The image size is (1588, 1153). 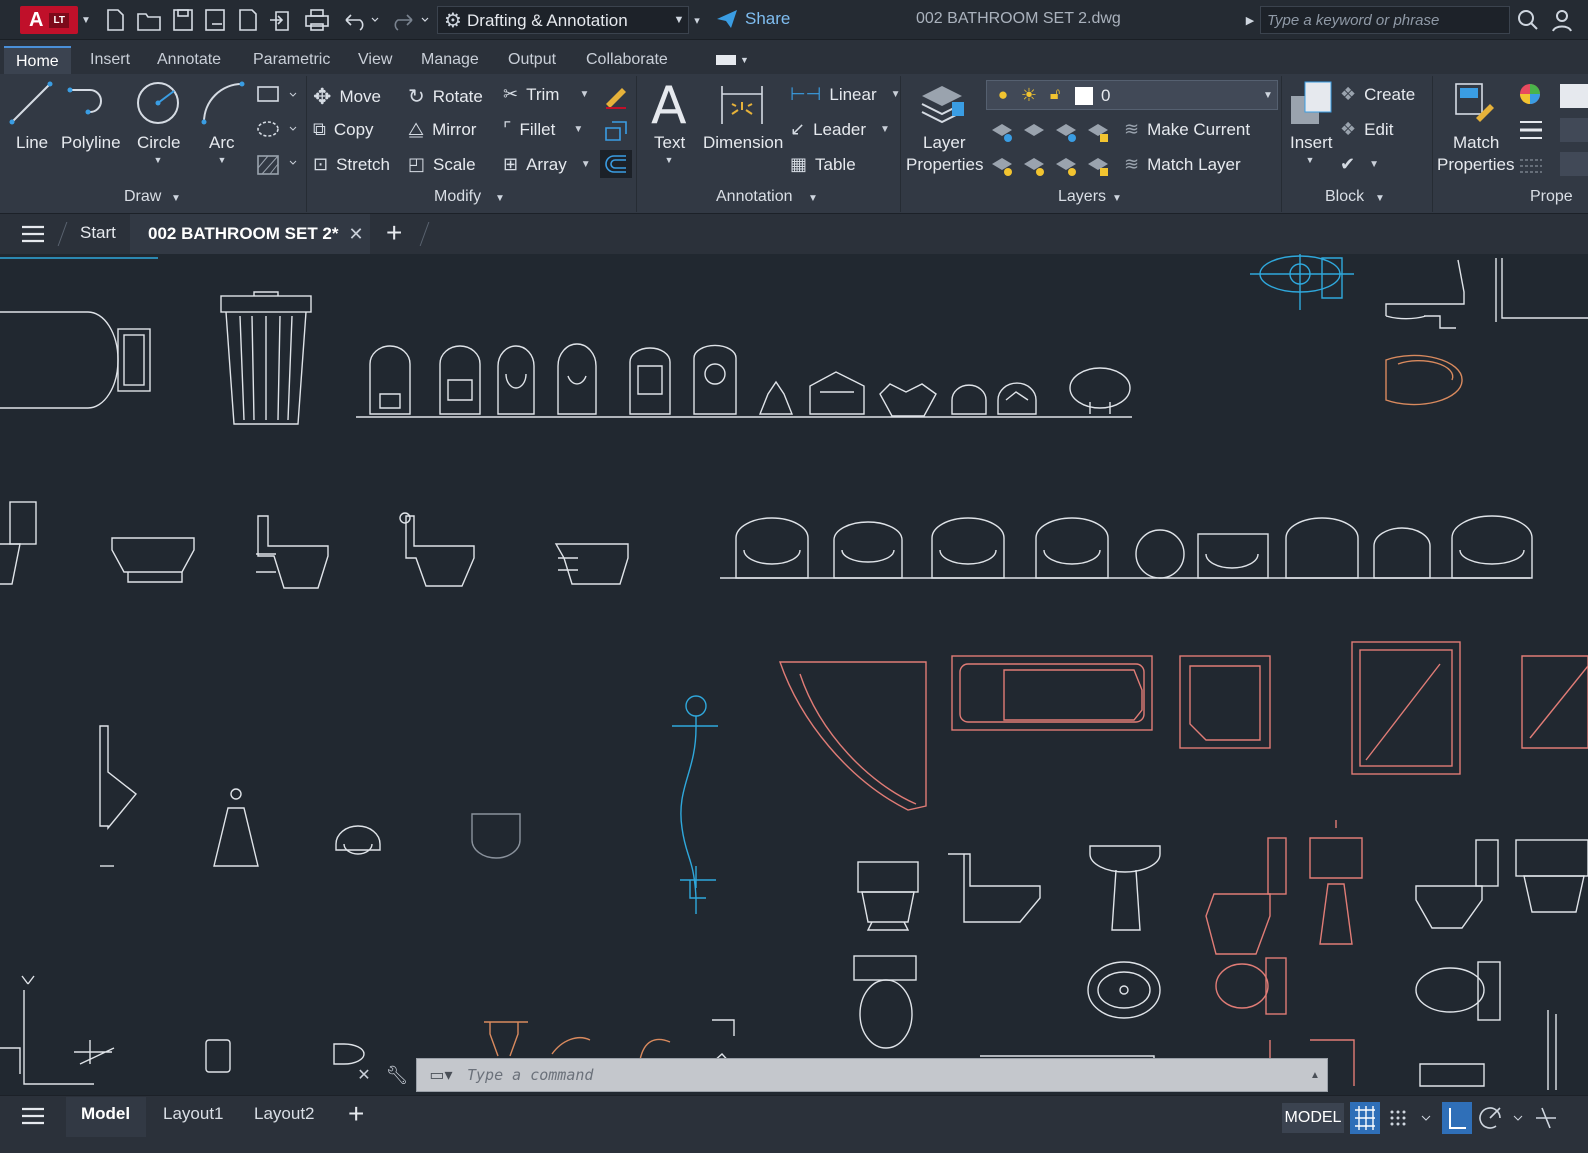 What do you see at coordinates (500, 198) in the screenshot?
I see `modify-panel-chevron-icon: ▼` at bounding box center [500, 198].